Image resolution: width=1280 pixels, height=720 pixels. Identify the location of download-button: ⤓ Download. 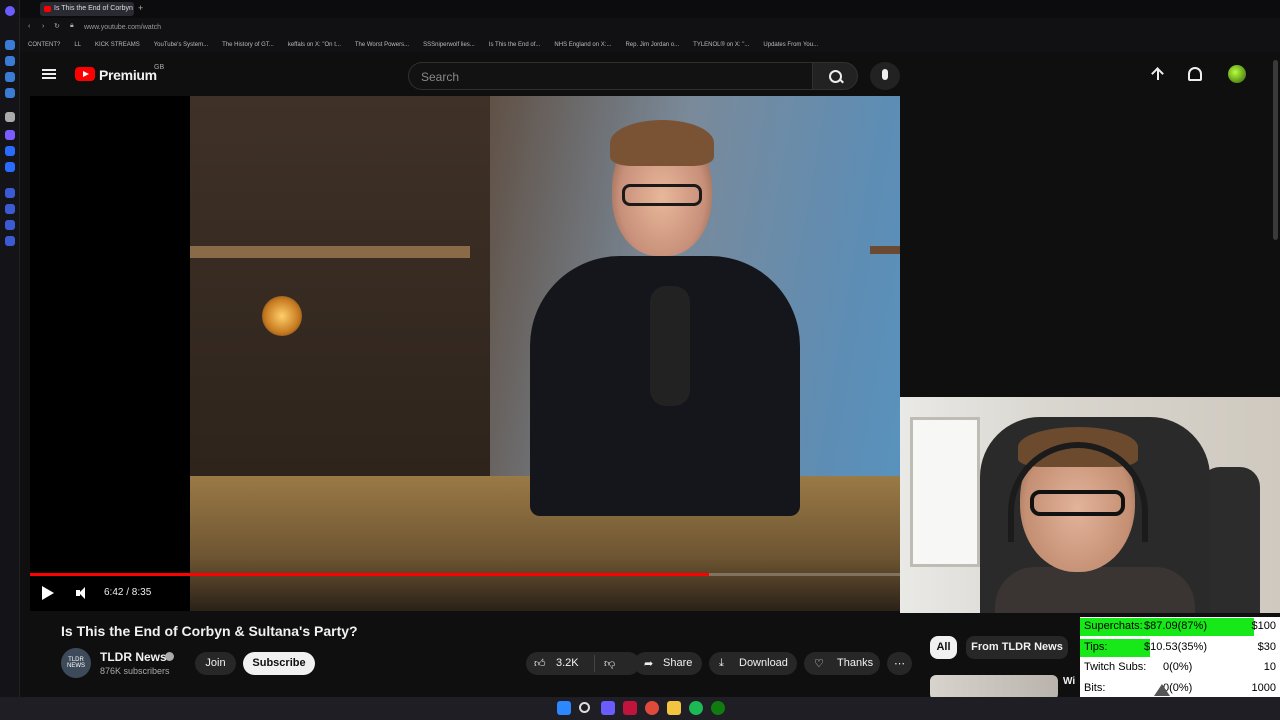
(753, 663).